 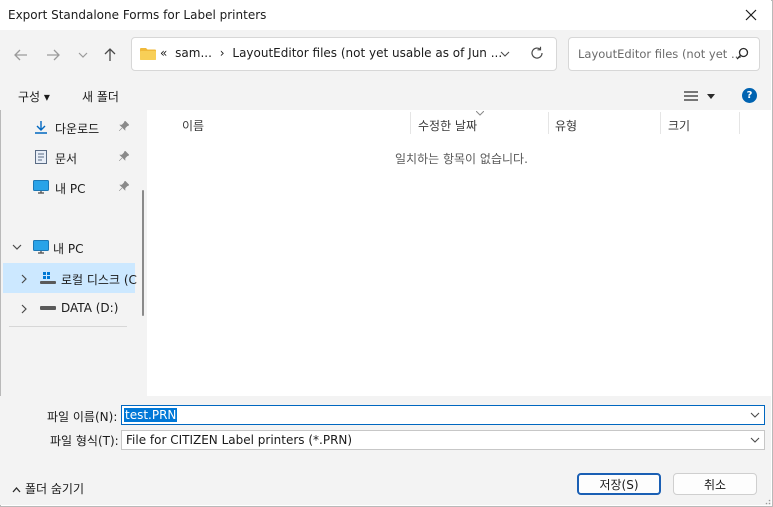 I want to click on sidebar-item-downloads: 다운로드, so click(x=74, y=127).